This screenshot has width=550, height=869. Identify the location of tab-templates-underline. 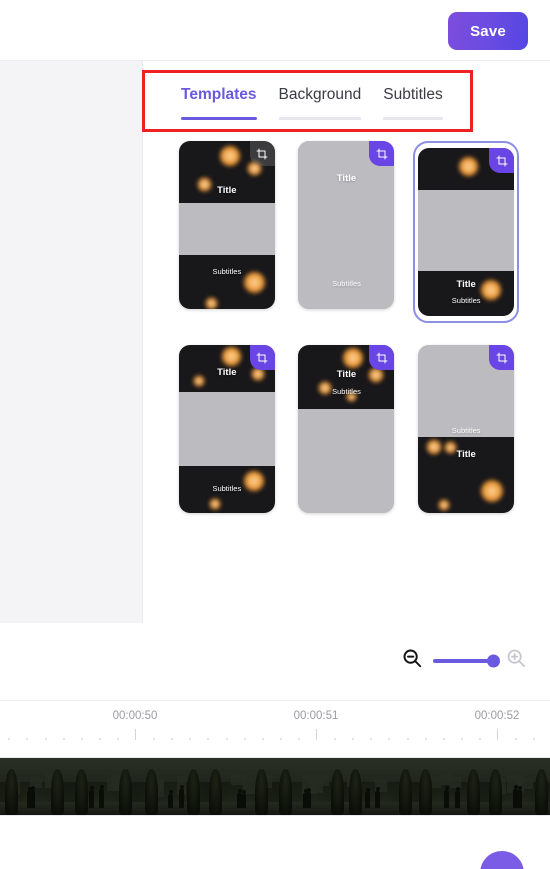
(219, 118).